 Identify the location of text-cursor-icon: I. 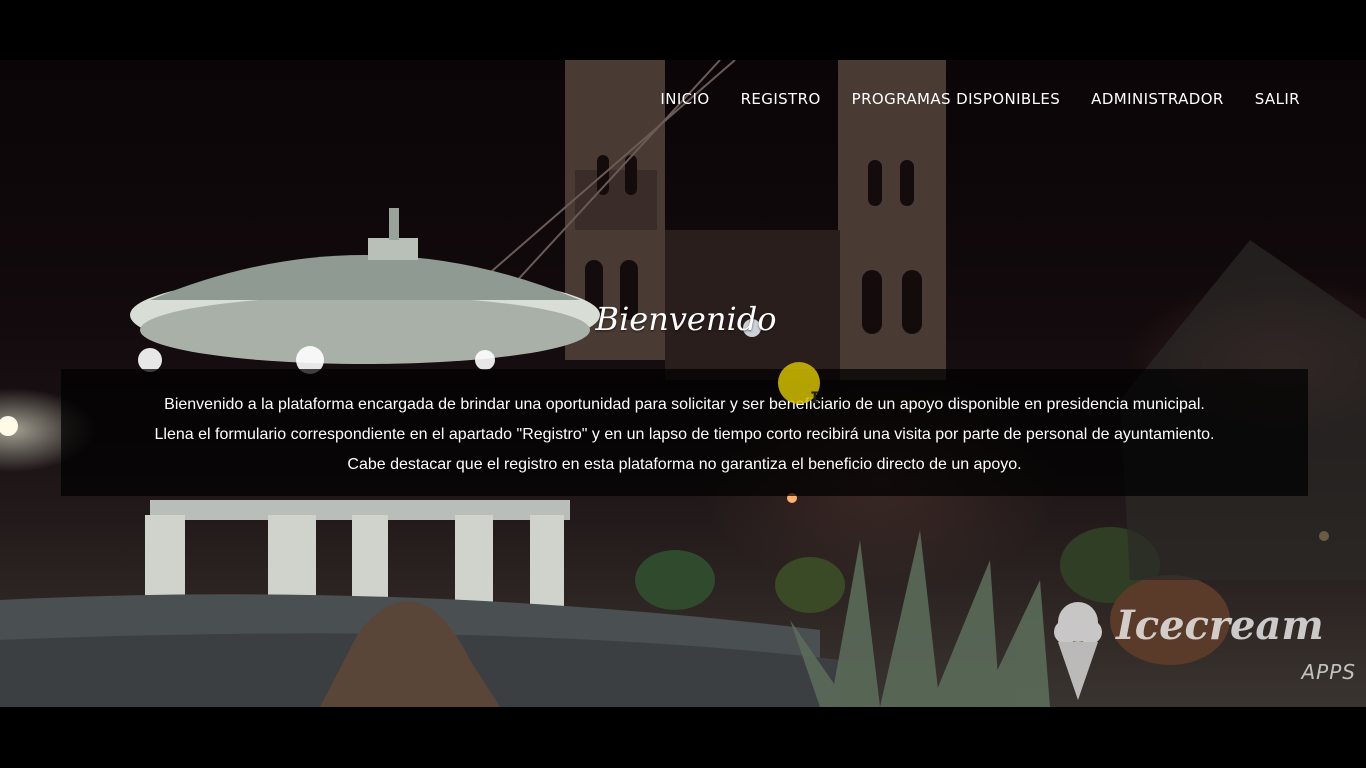
(815, 397).